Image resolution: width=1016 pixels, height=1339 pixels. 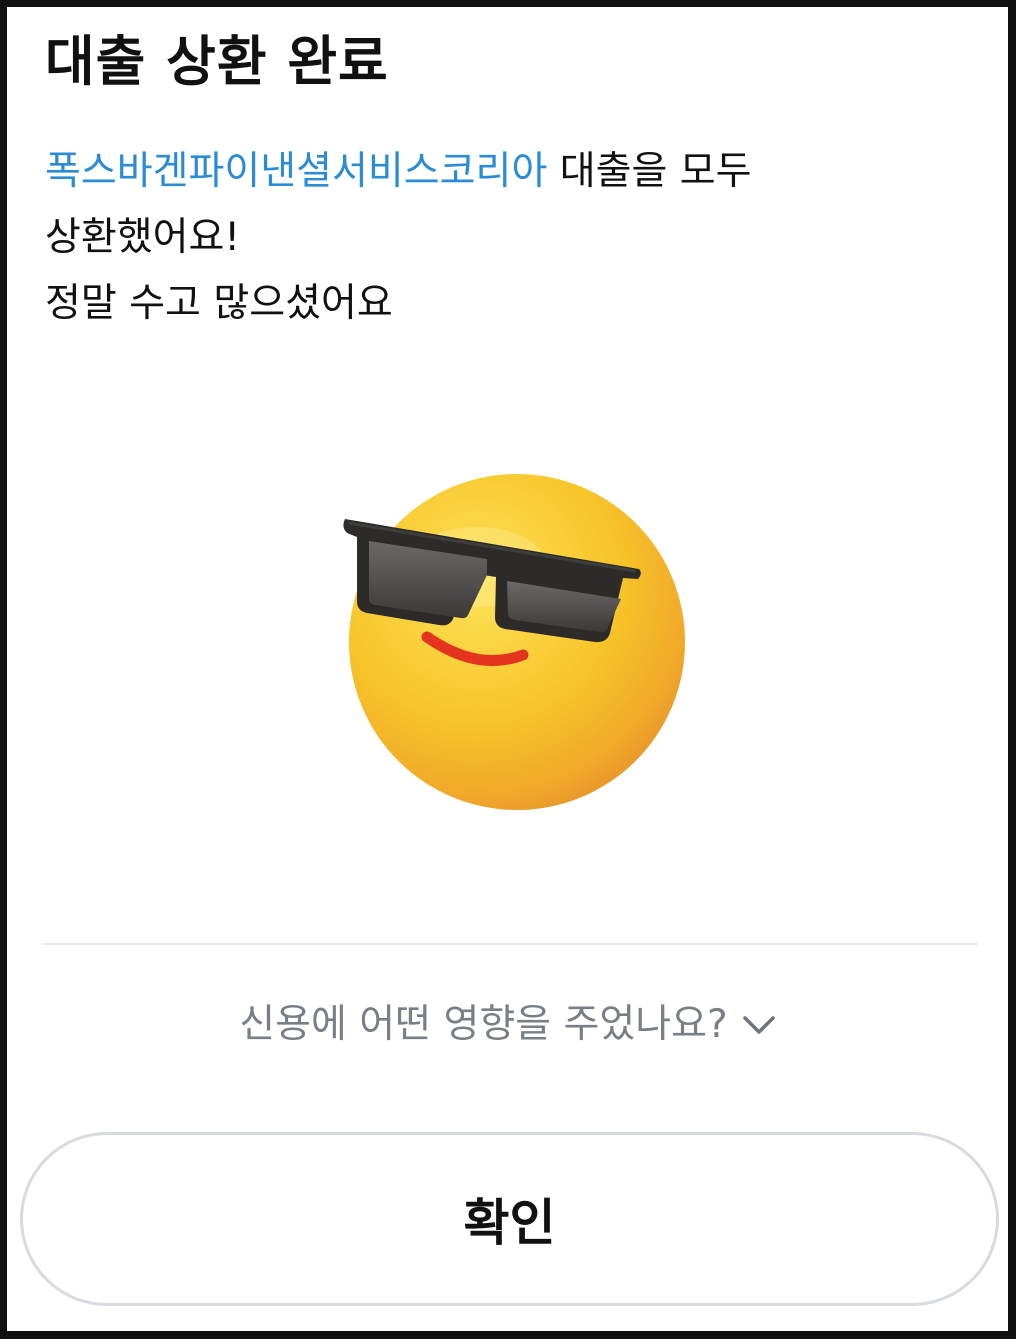 I want to click on credit-impact-toggle: 신용에 어떤 영향을 주었나요?, so click(x=507, y=1025).